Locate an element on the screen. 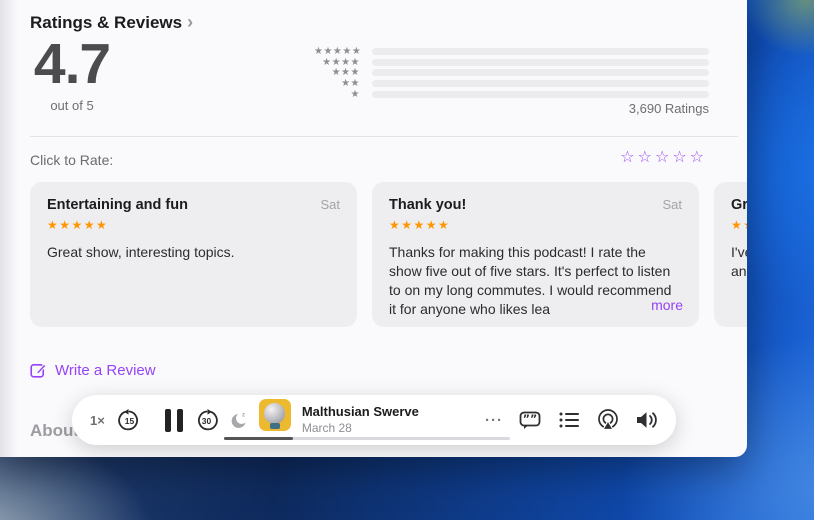 Image resolution: width=814 pixels, height=520 pixels. review-title: Gre is located at coordinates (739, 205).